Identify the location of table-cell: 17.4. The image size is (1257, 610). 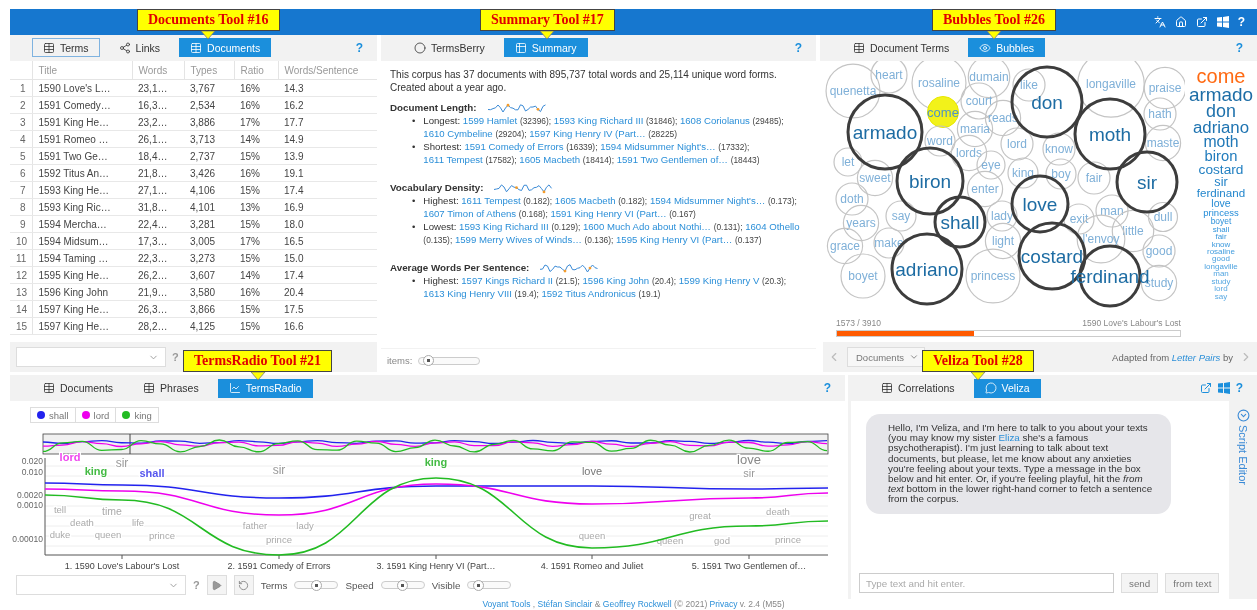
(327, 190).